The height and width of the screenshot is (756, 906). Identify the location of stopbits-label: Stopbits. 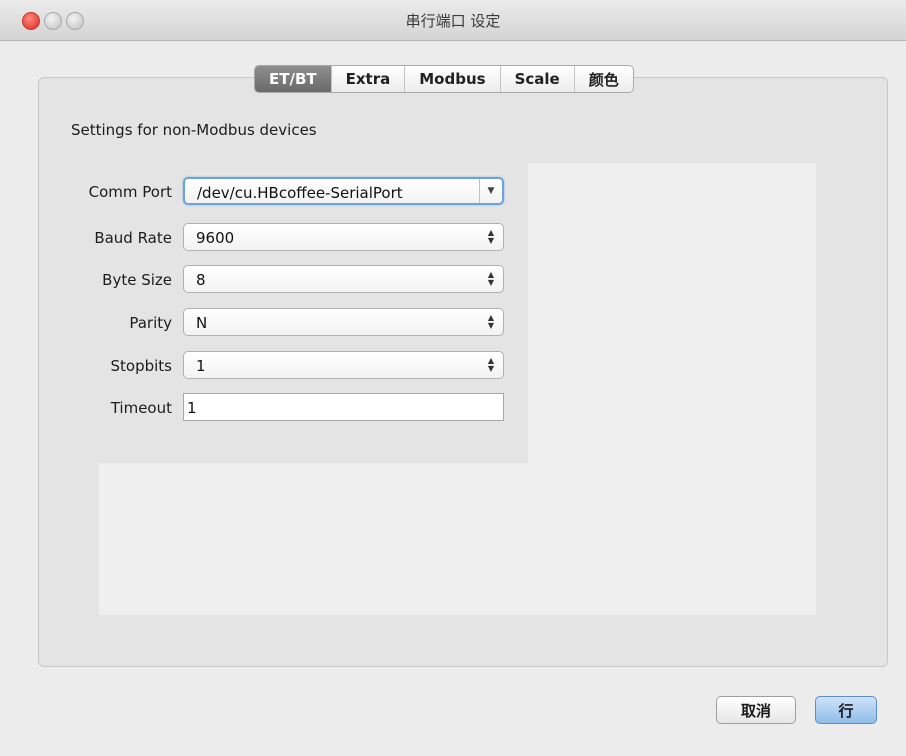
(141, 366).